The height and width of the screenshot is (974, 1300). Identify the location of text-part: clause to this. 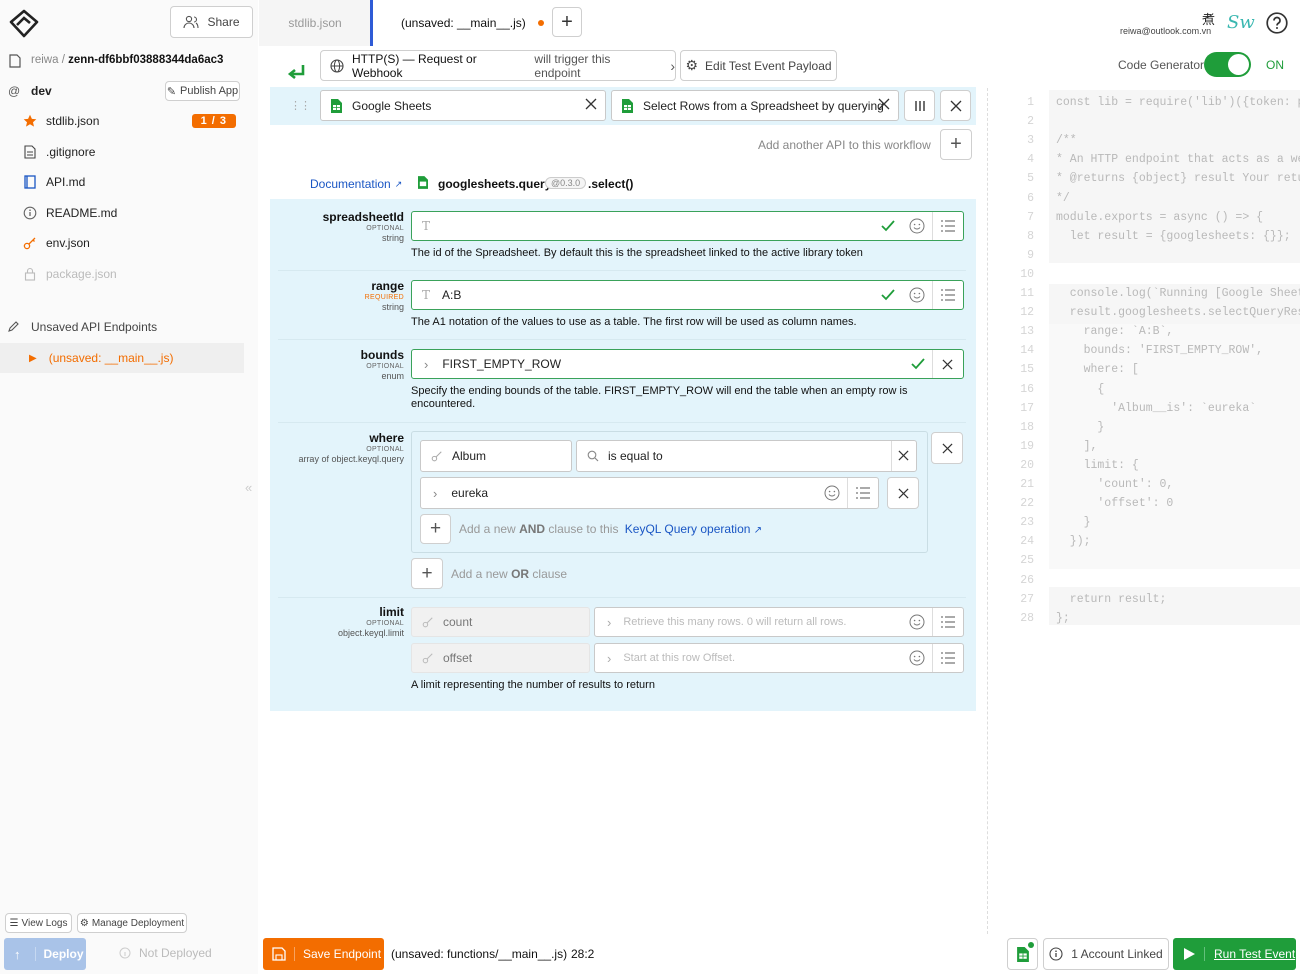
(583, 529).